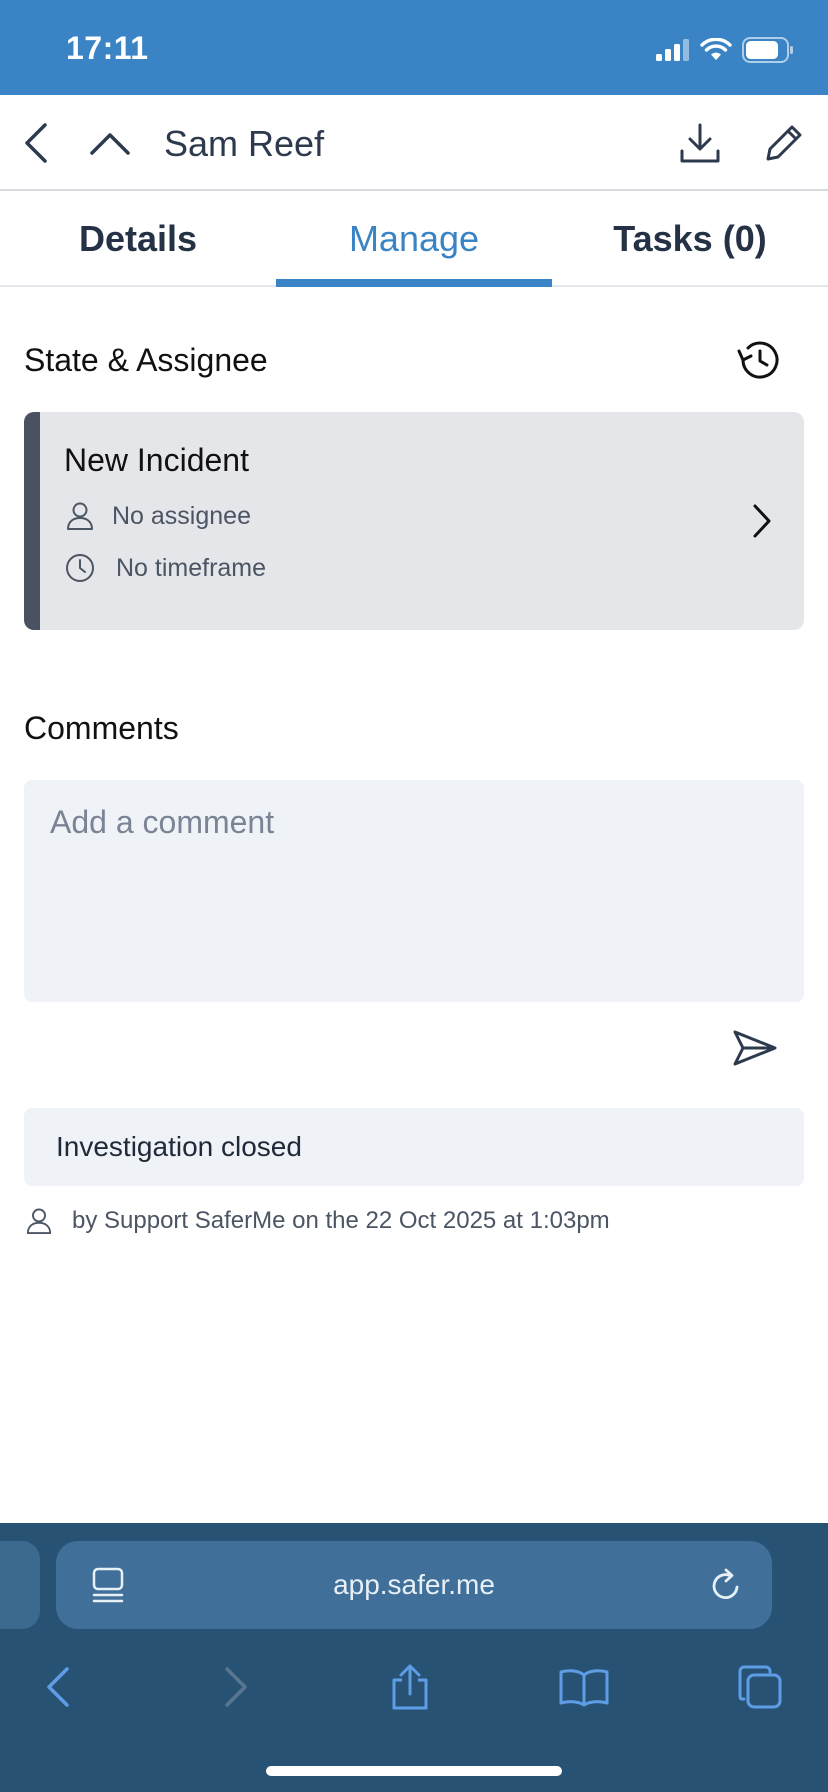 The image size is (828, 1792). I want to click on book-icon, so click(584, 1688).